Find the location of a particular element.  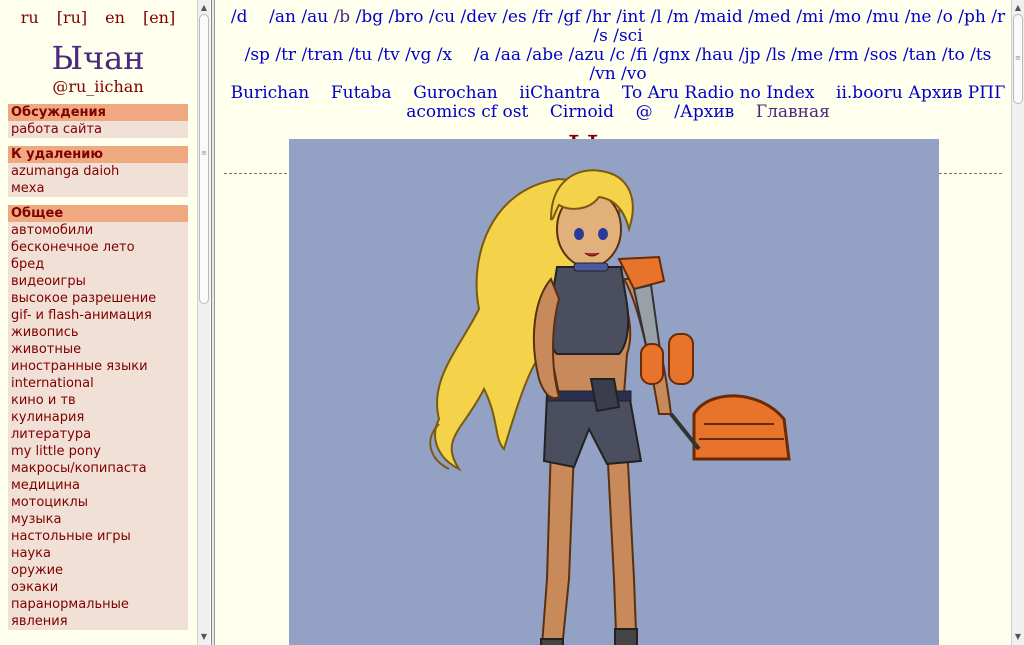

sidebar-board-link: животные is located at coordinates (98, 349).